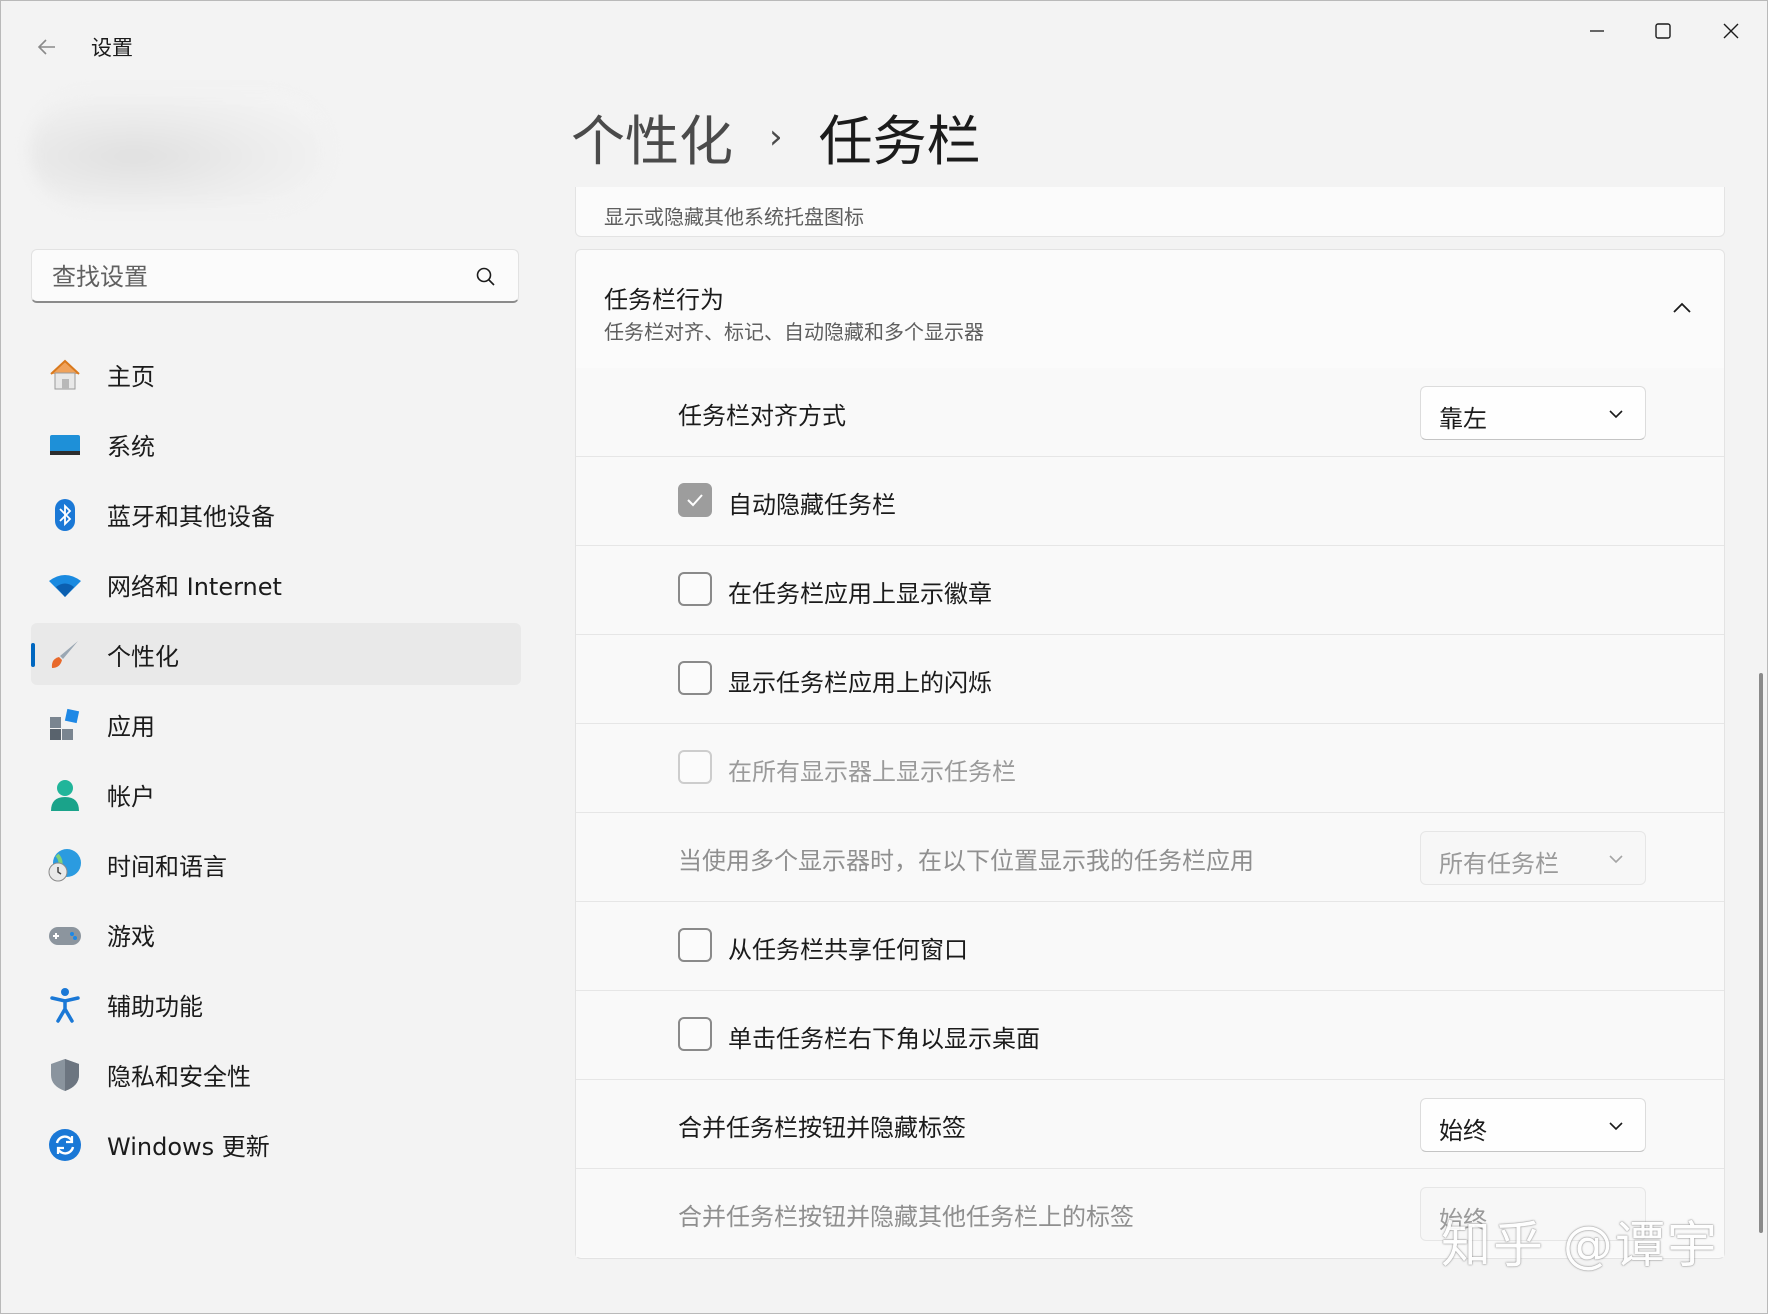 The image size is (1768, 1314). I want to click on sidebar-item-windows-update: Windows 更新, so click(276, 1144).